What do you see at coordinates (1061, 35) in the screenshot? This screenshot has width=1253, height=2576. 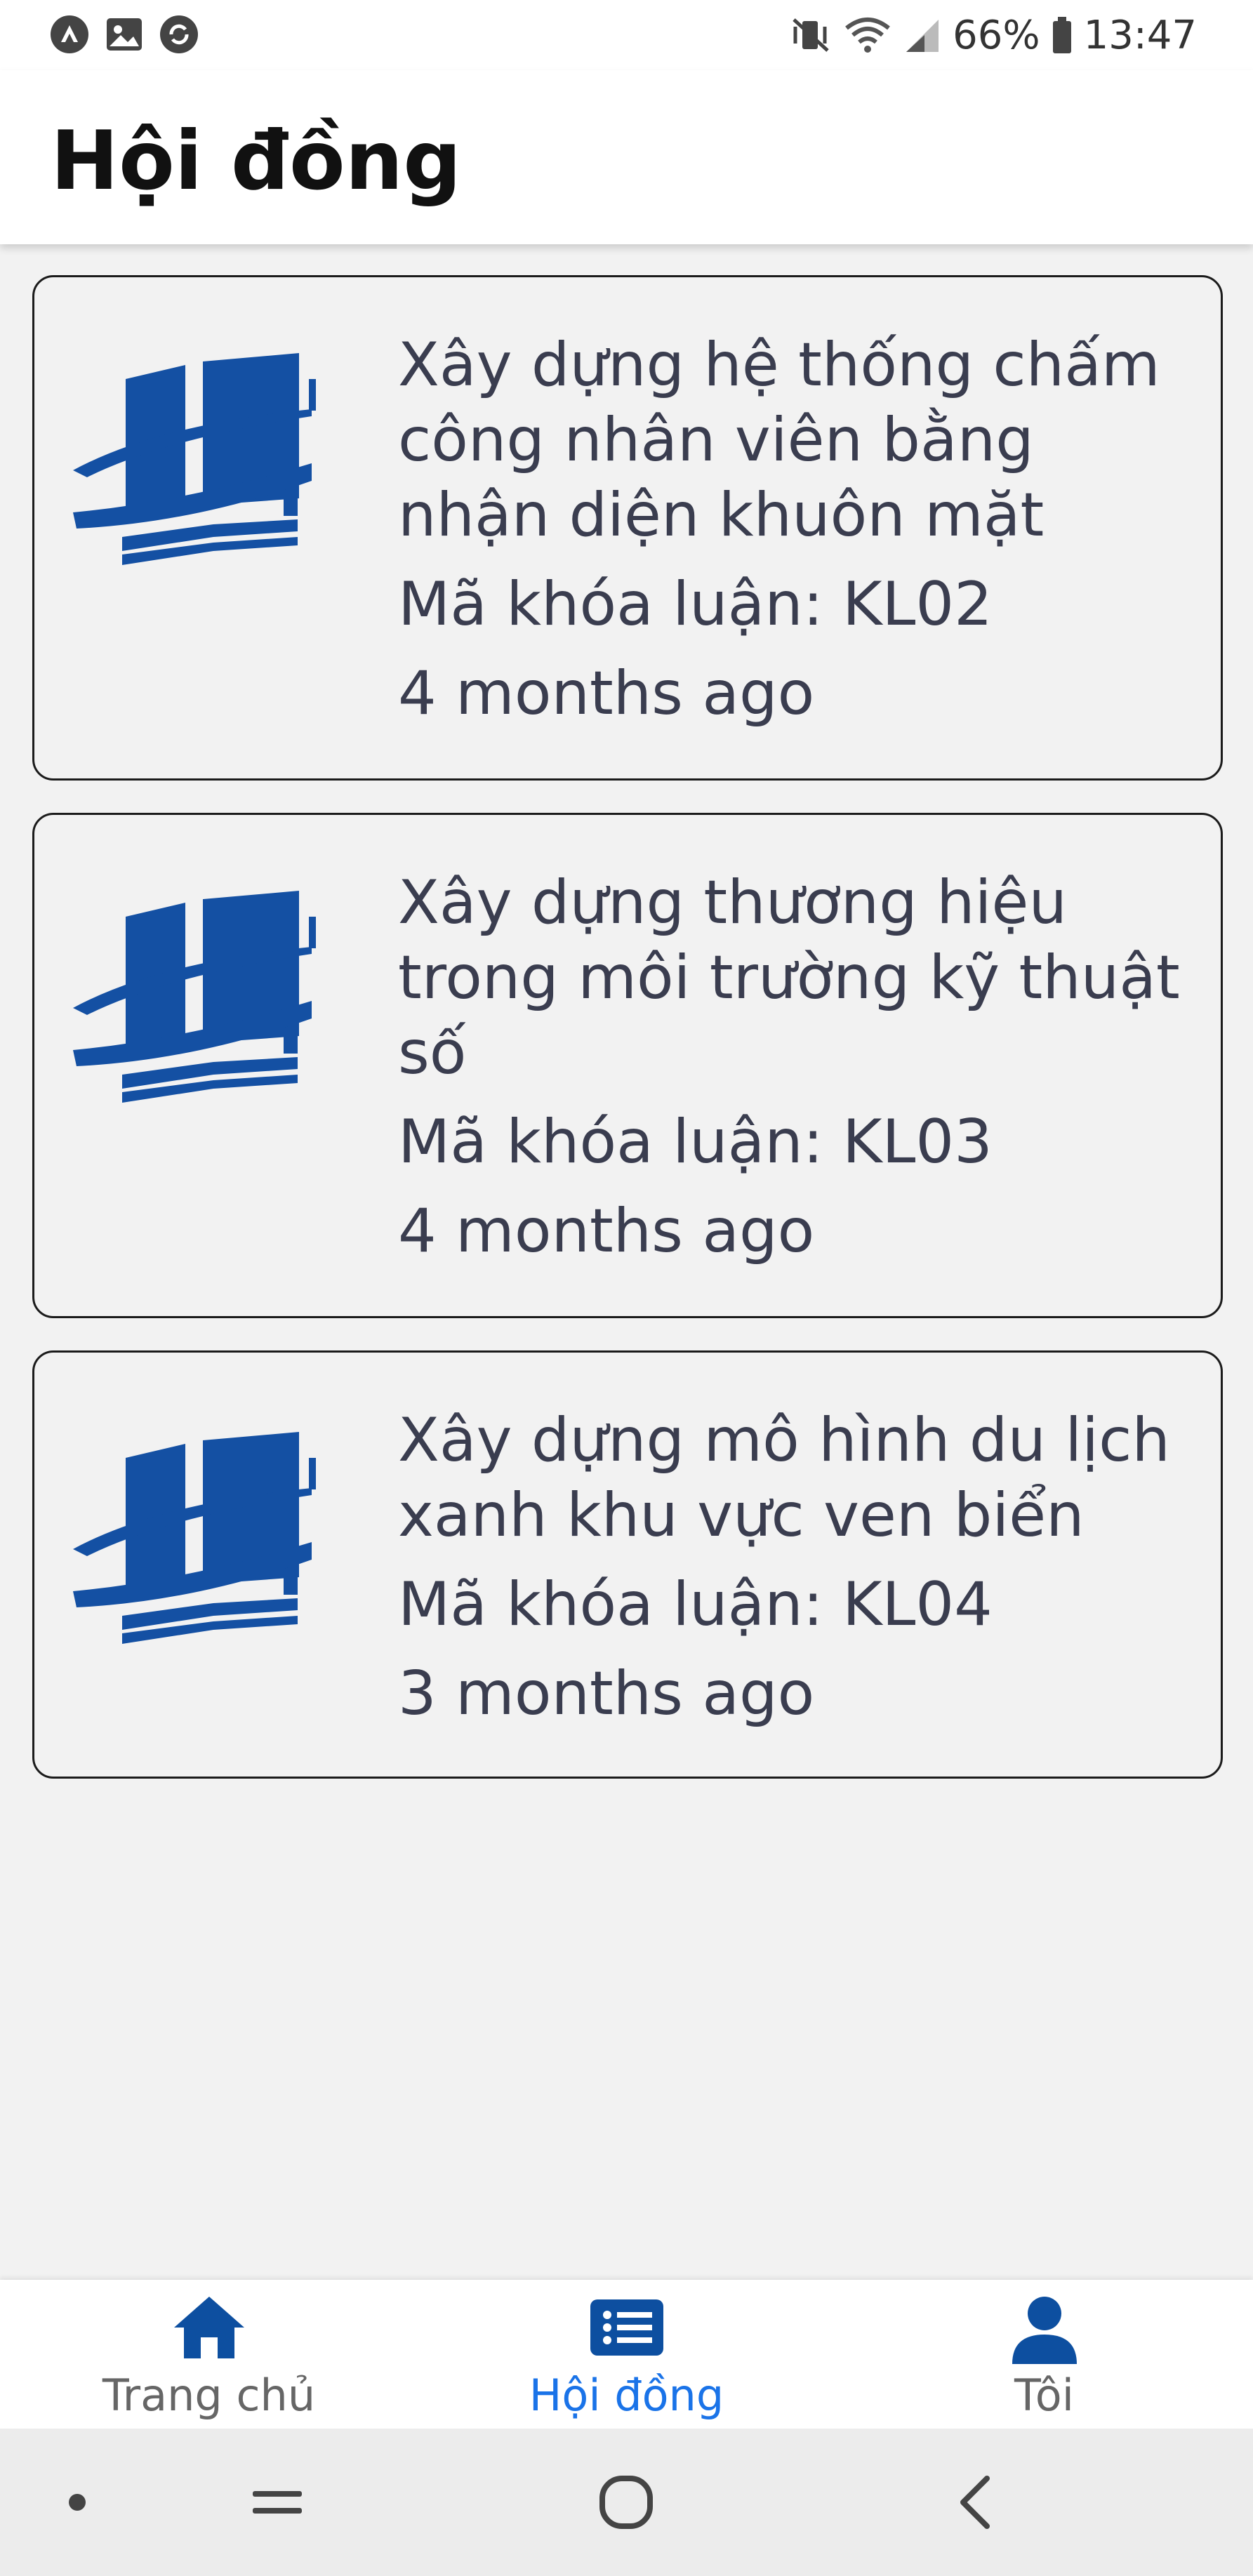 I see `battery-icon` at bounding box center [1061, 35].